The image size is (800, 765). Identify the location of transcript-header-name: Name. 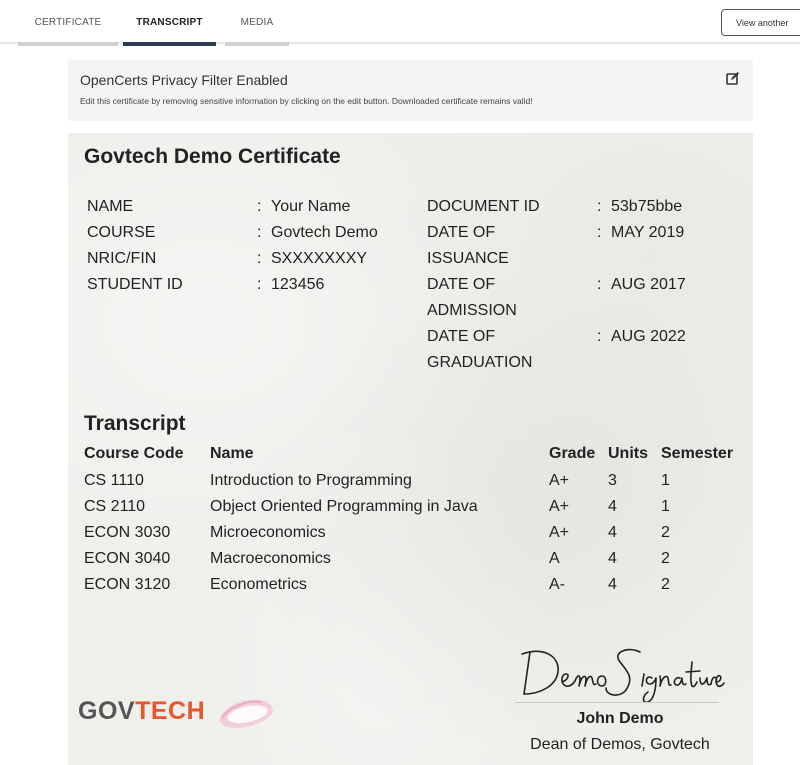
(232, 453).